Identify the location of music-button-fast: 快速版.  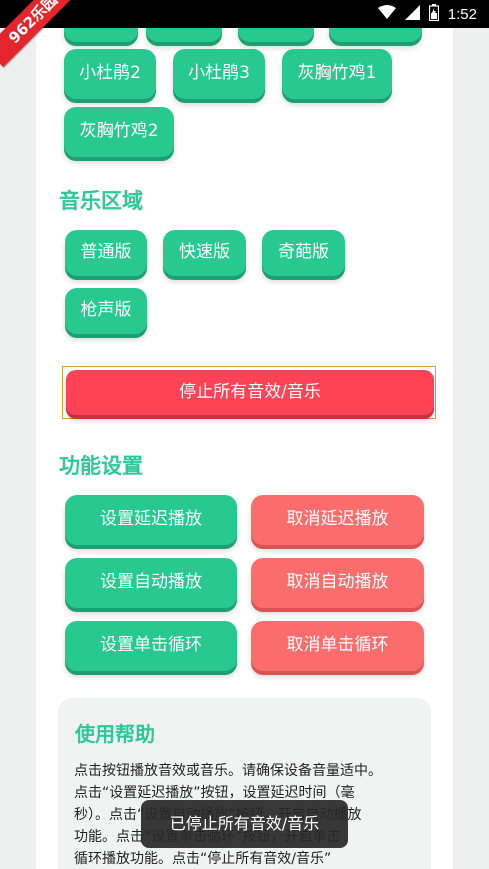
(204, 253).